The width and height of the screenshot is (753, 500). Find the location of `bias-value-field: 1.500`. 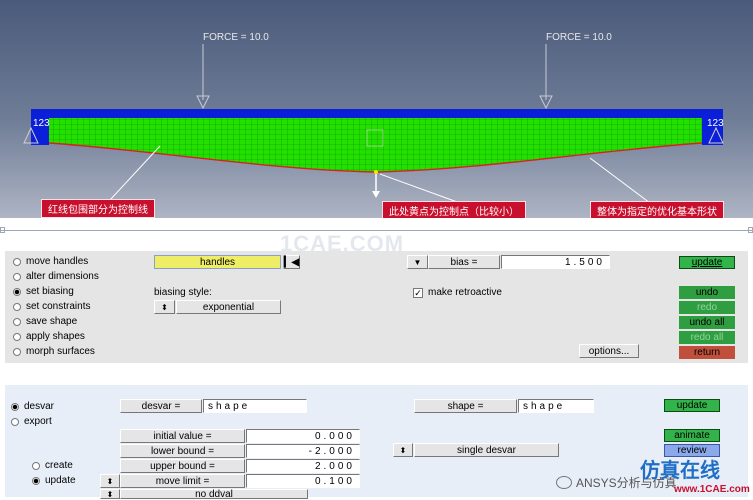

bias-value-field: 1.500 is located at coordinates (555, 262).